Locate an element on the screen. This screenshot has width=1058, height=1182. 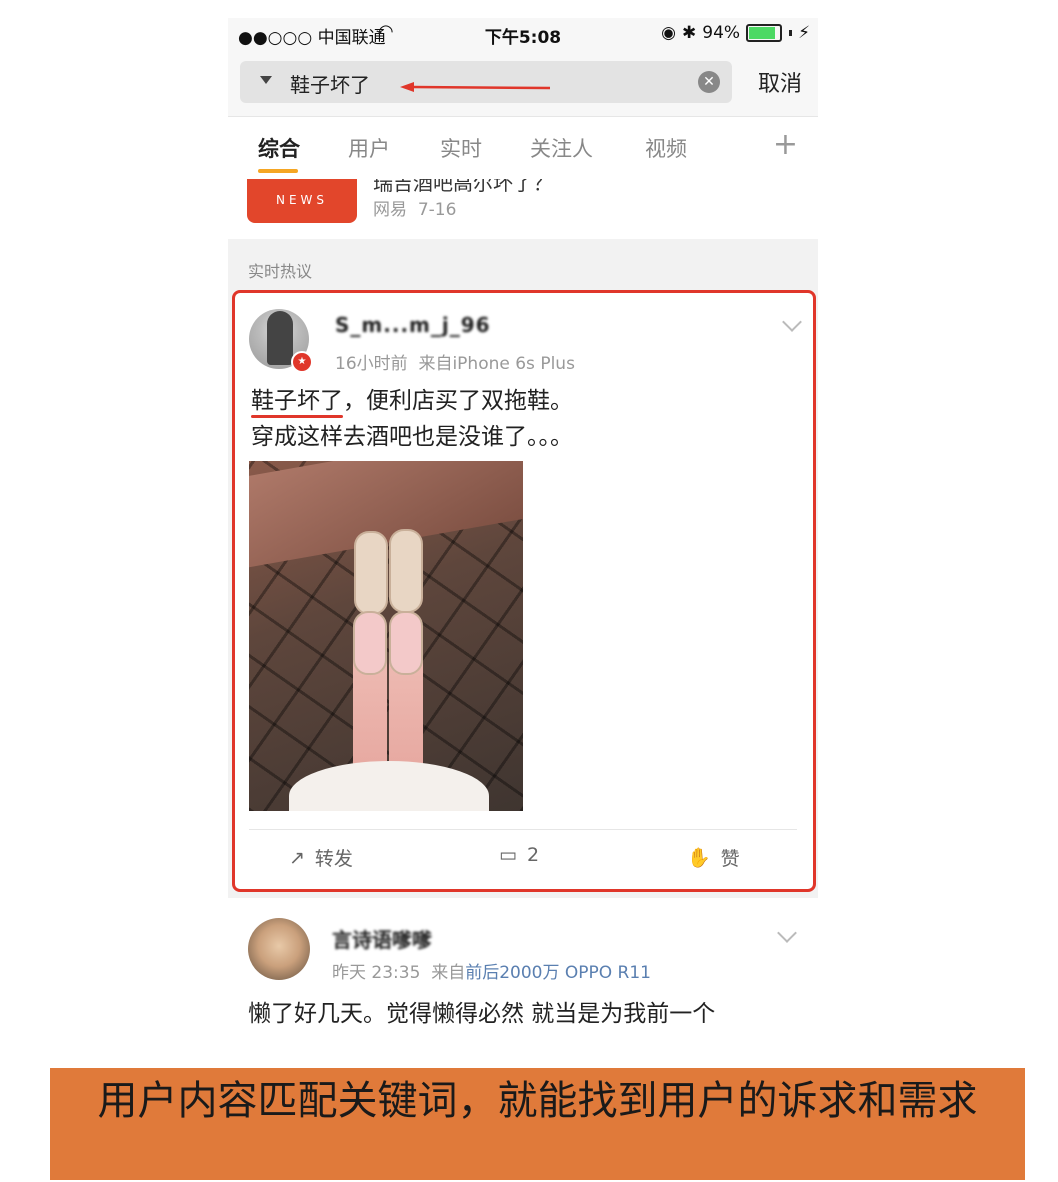
post-meta: 16小时前 来自iPhone 6s Plus is located at coordinates (455, 364).